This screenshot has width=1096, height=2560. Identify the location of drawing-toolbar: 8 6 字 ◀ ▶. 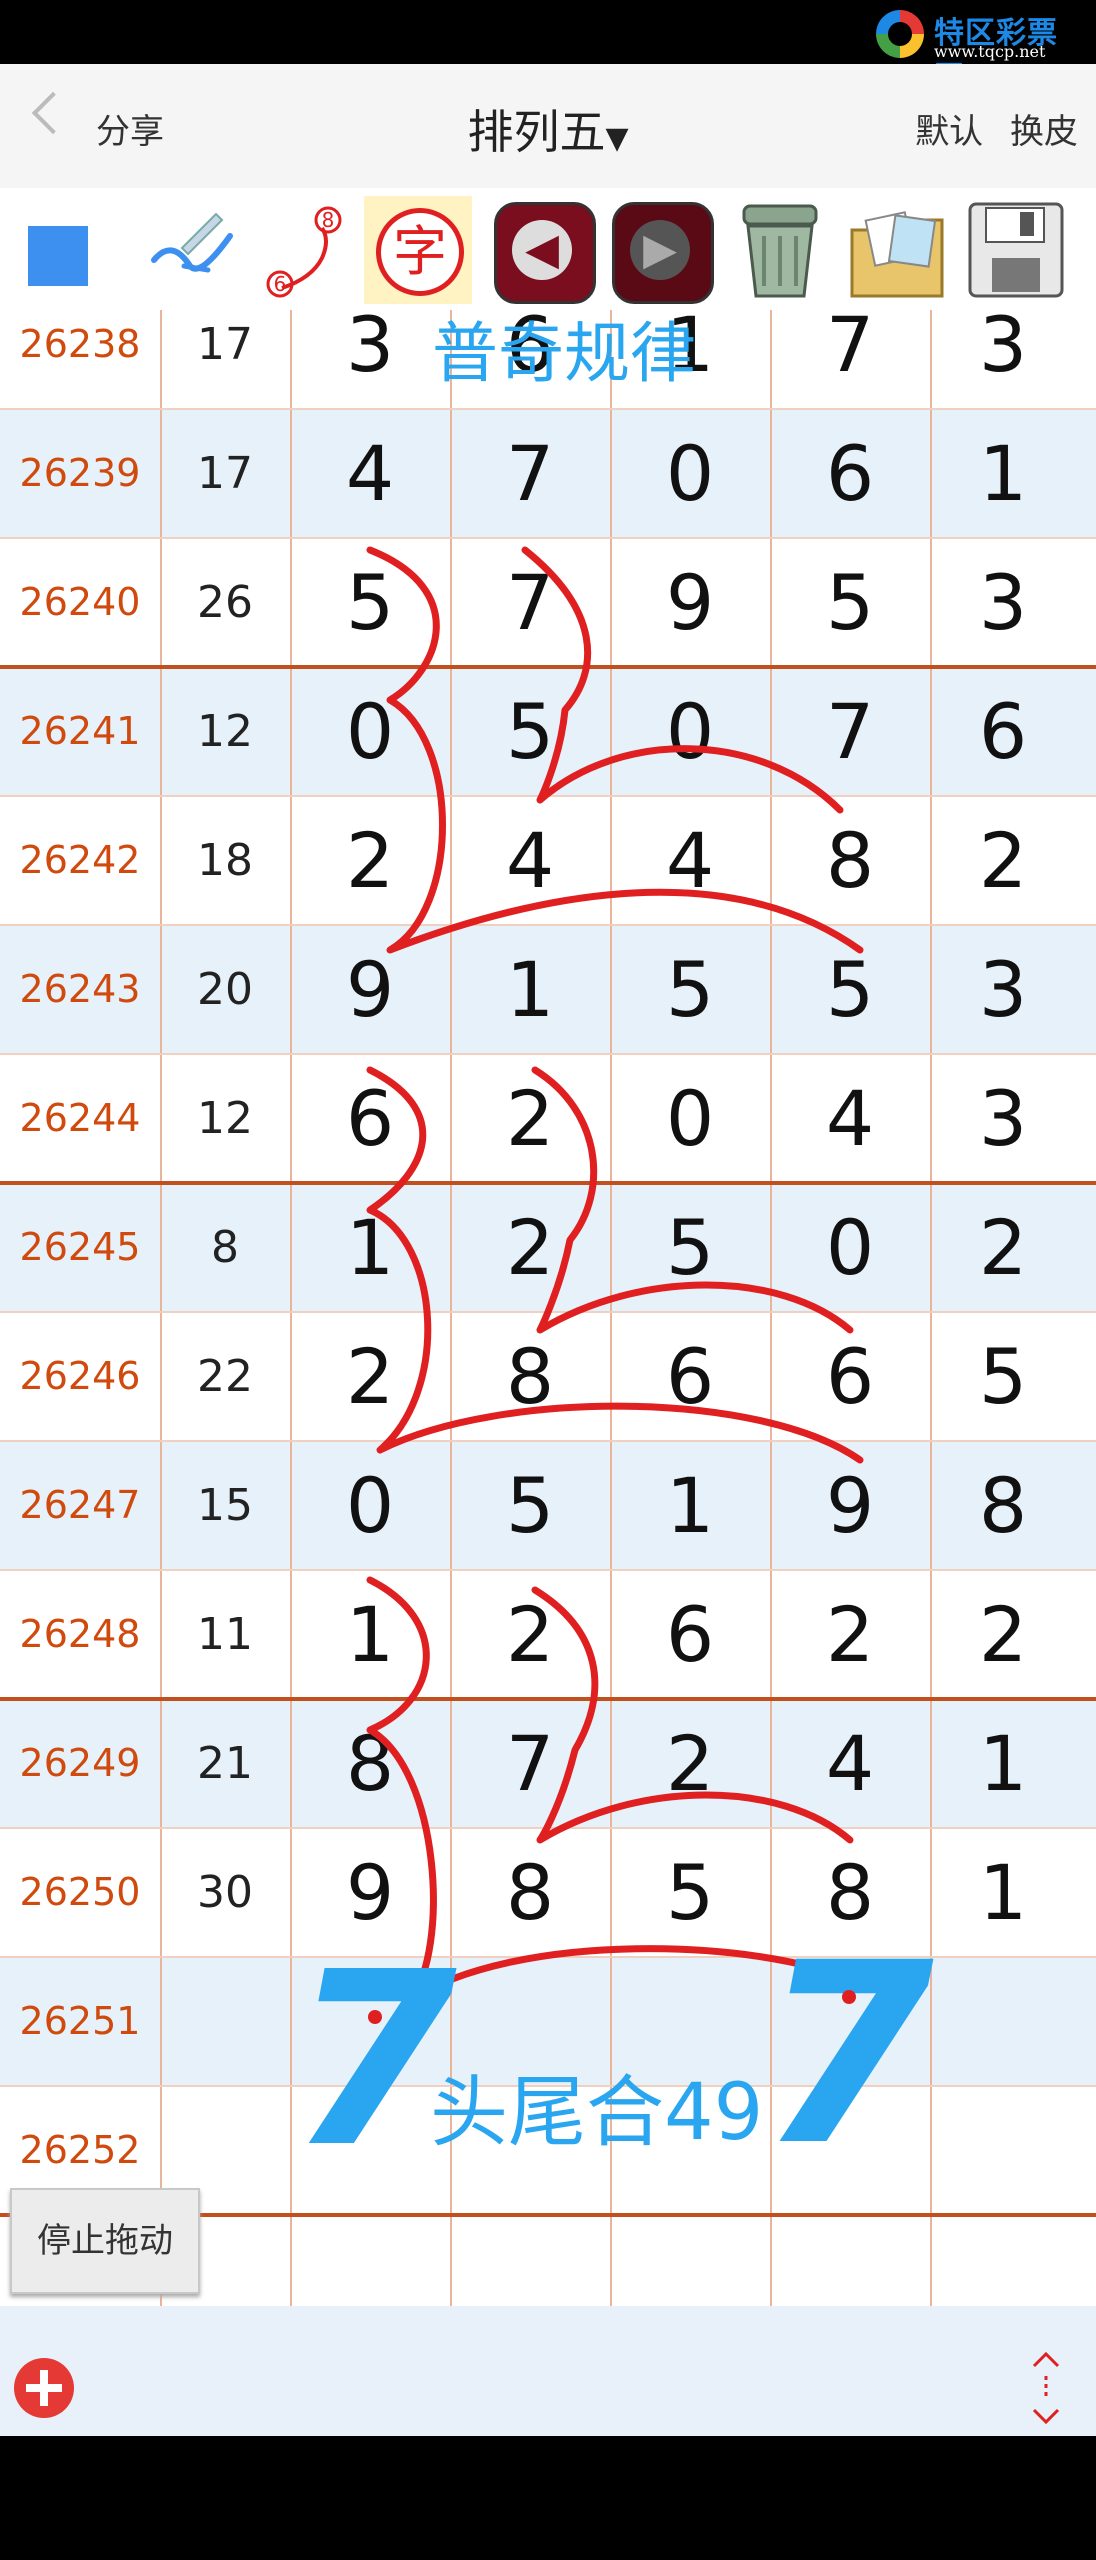
(548, 249).